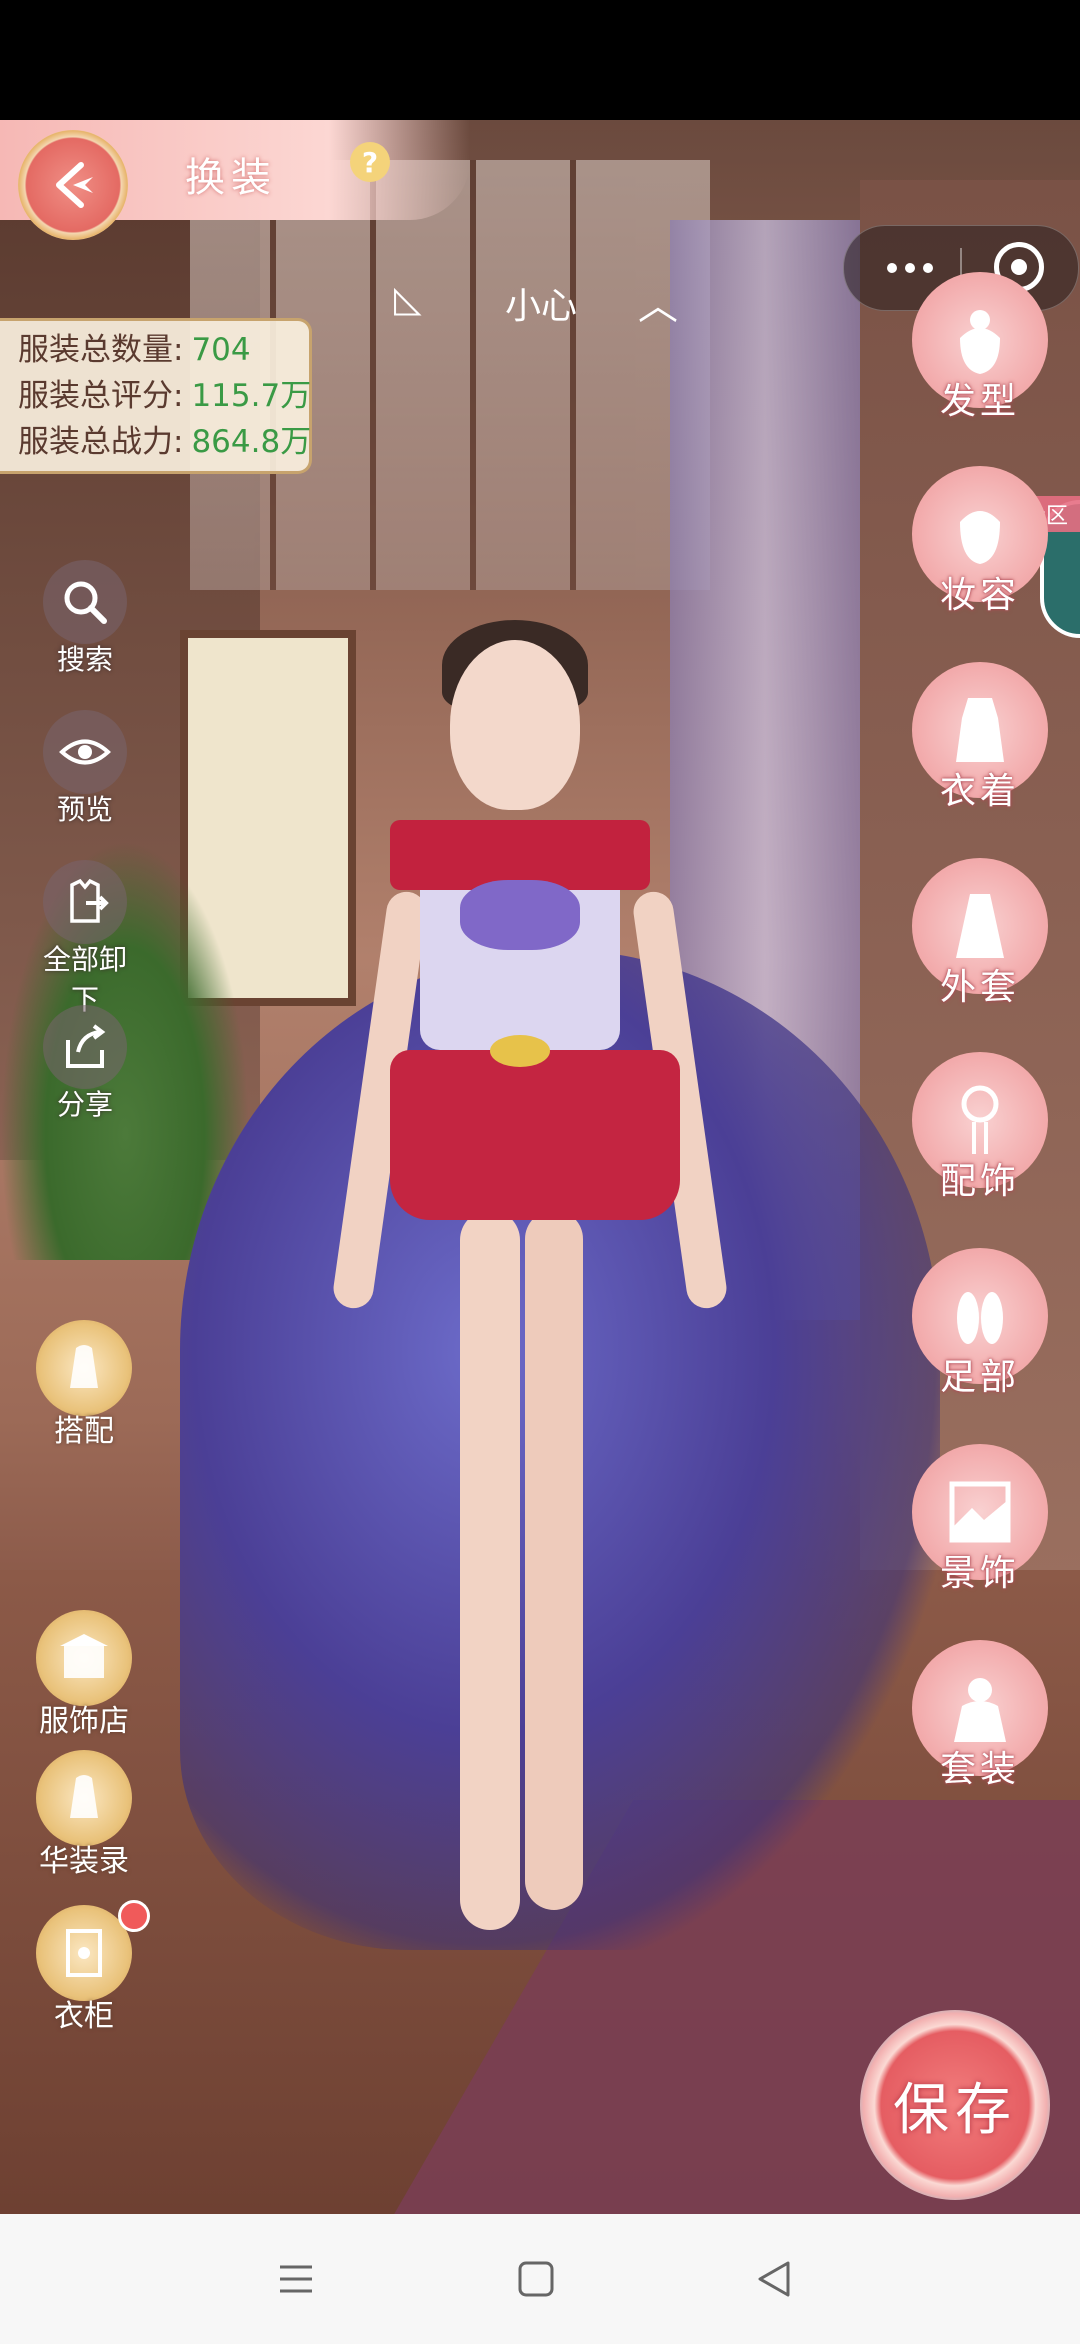  Describe the element at coordinates (84, 1953) in the screenshot. I see `wardrobe-icon` at that location.